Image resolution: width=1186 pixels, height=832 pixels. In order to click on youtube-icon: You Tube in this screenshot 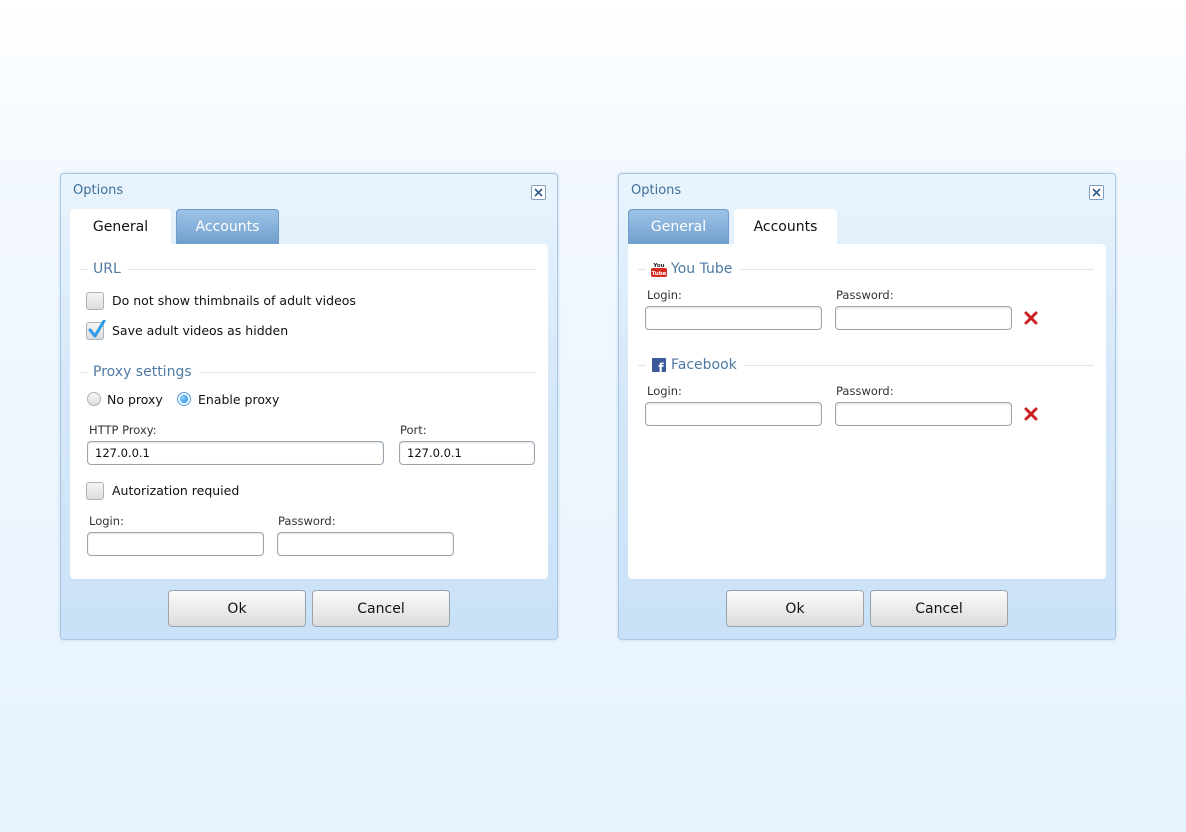, I will do `click(659, 269)`.